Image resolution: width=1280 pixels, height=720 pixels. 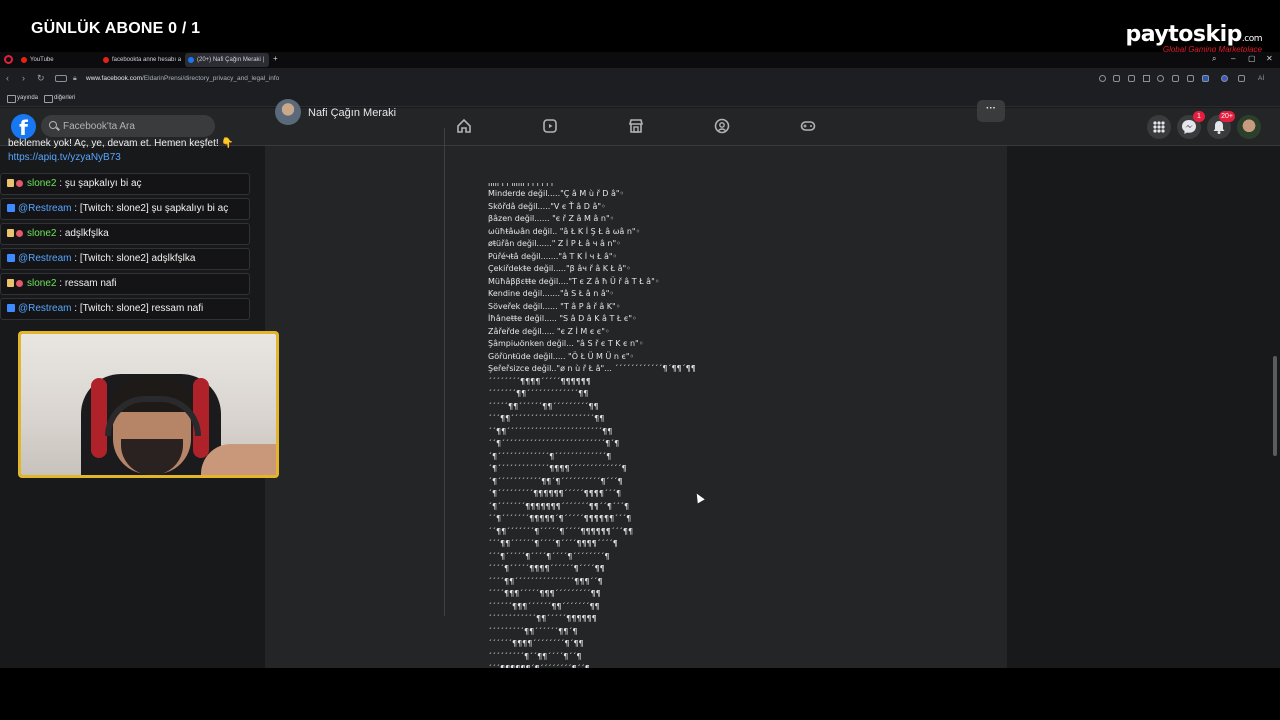 What do you see at coordinates (1252, 58) in the screenshot?
I see `maximize-icon: ▢` at bounding box center [1252, 58].